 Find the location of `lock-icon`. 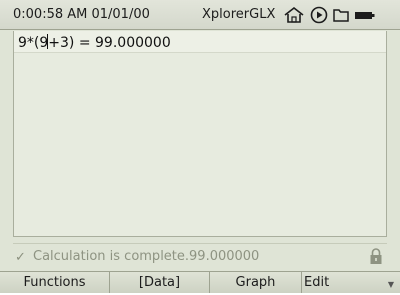

lock-icon is located at coordinates (376, 258).